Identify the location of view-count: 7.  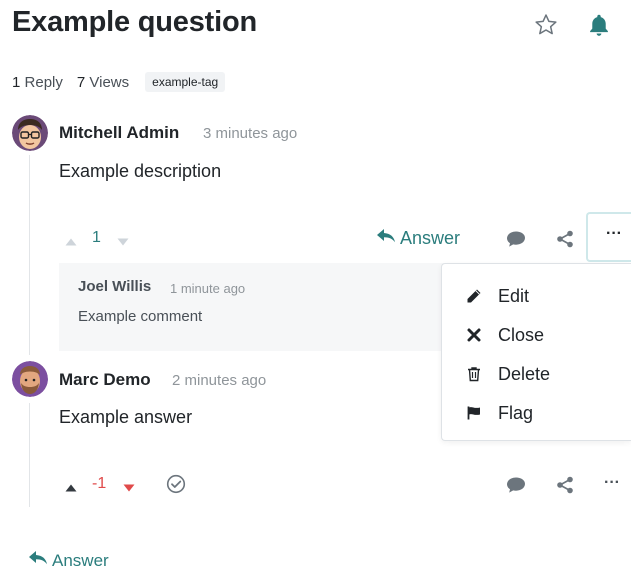
(81, 82).